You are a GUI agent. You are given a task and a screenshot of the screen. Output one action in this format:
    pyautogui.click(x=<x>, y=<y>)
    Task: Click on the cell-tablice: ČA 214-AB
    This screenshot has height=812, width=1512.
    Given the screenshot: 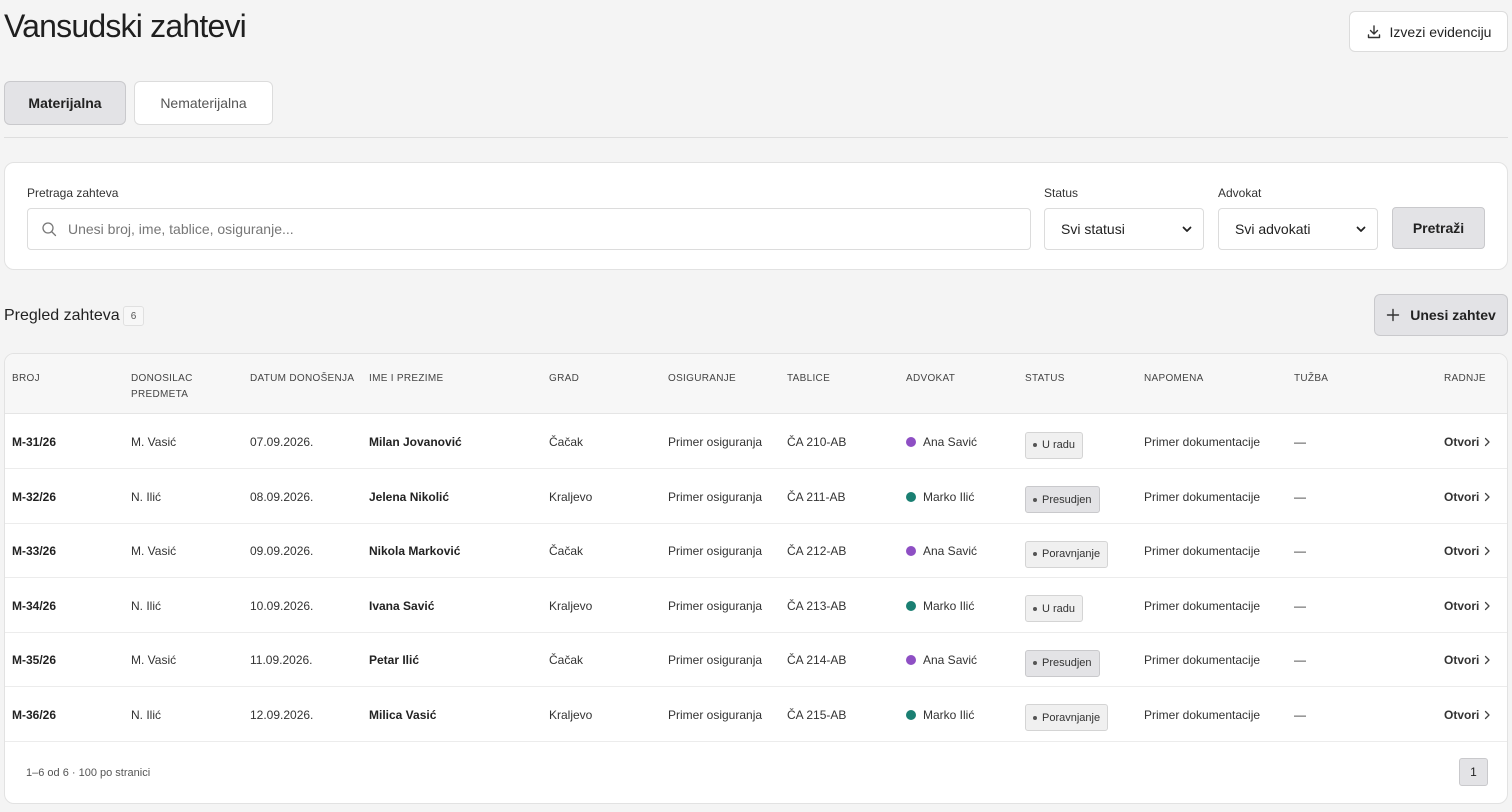 What is the action you would take?
    pyautogui.click(x=817, y=660)
    